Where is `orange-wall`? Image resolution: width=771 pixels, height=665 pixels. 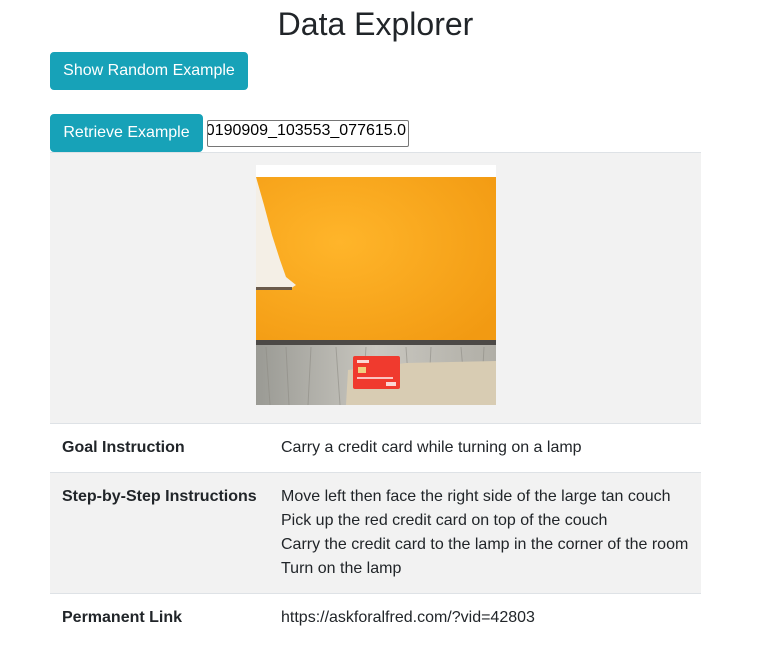 orange-wall is located at coordinates (375, 258).